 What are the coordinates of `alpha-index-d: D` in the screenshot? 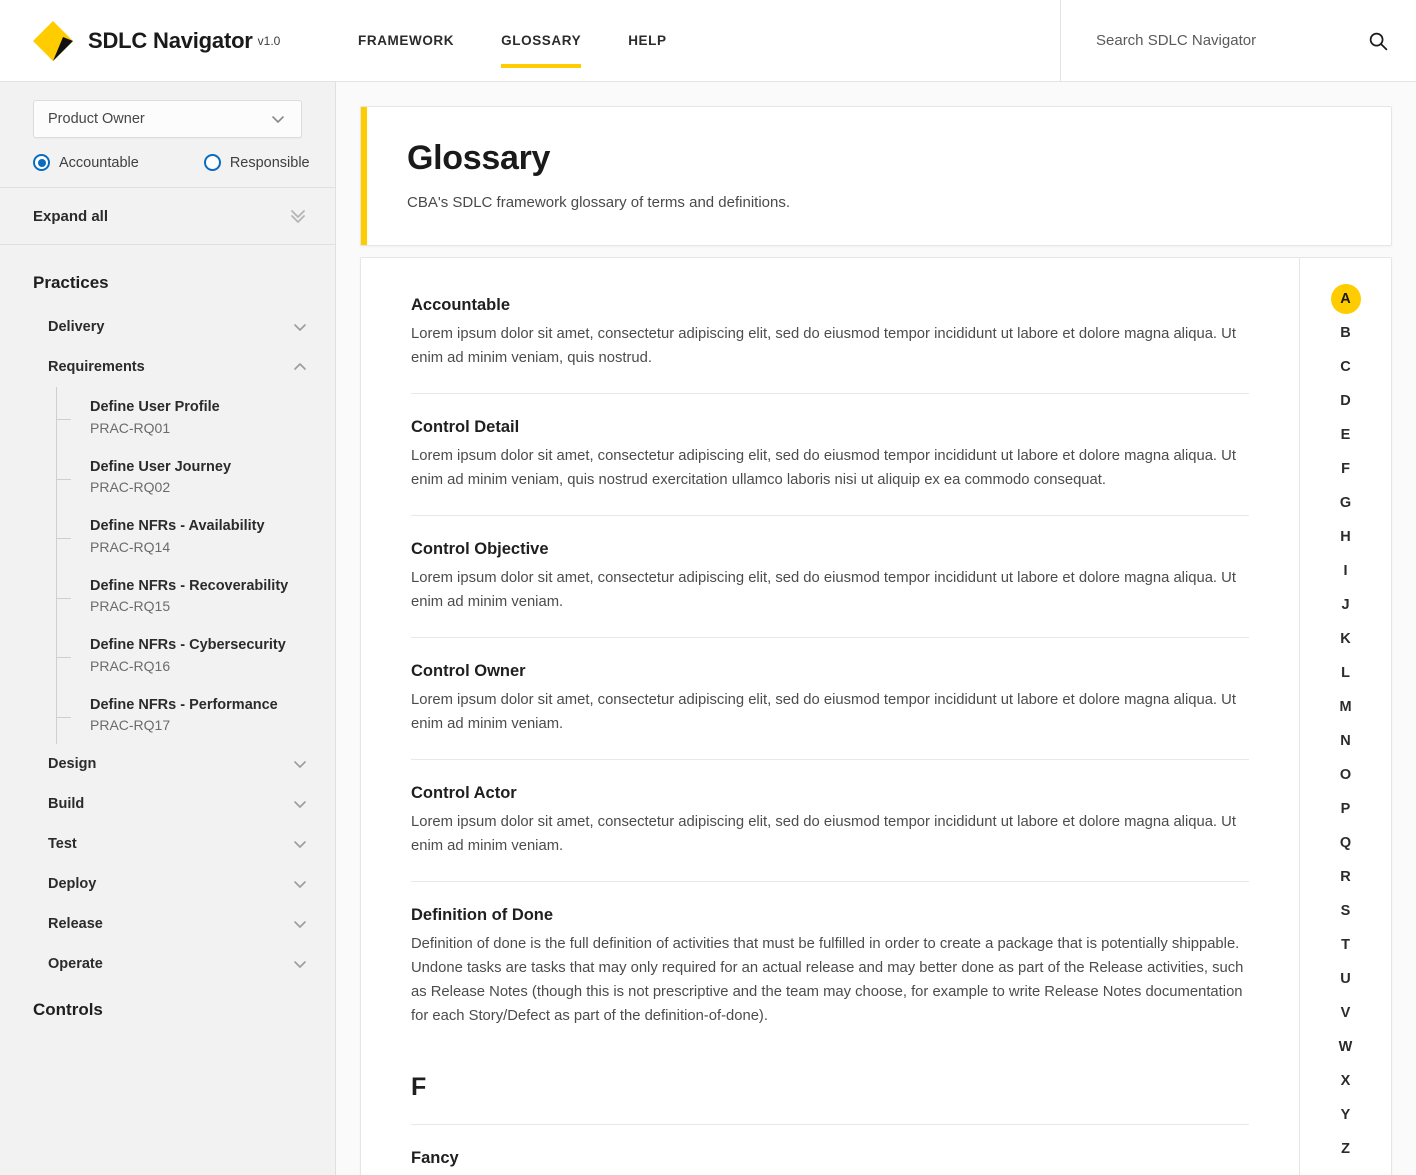 It's located at (1346, 401).